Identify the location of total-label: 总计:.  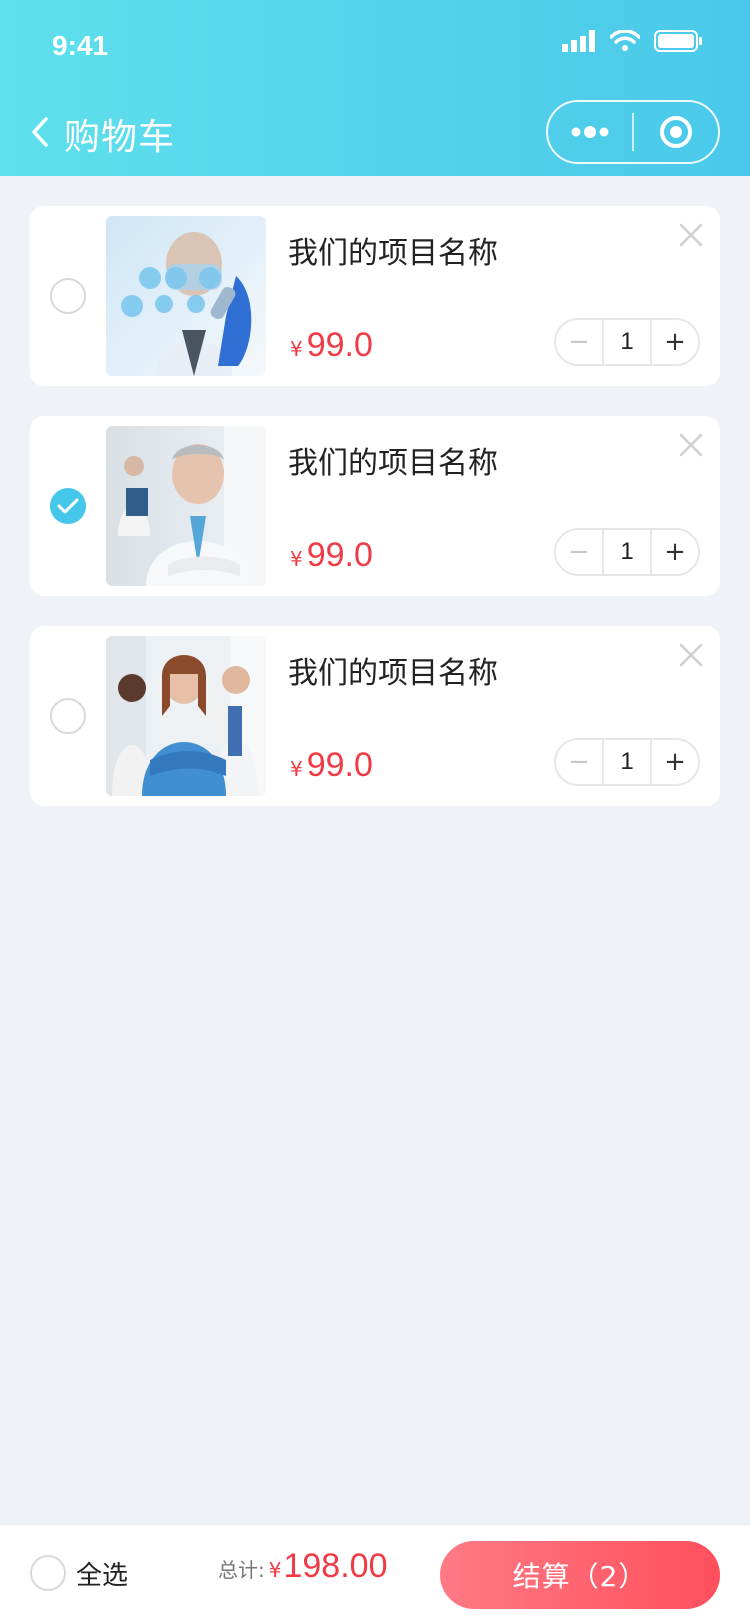
(241, 1570).